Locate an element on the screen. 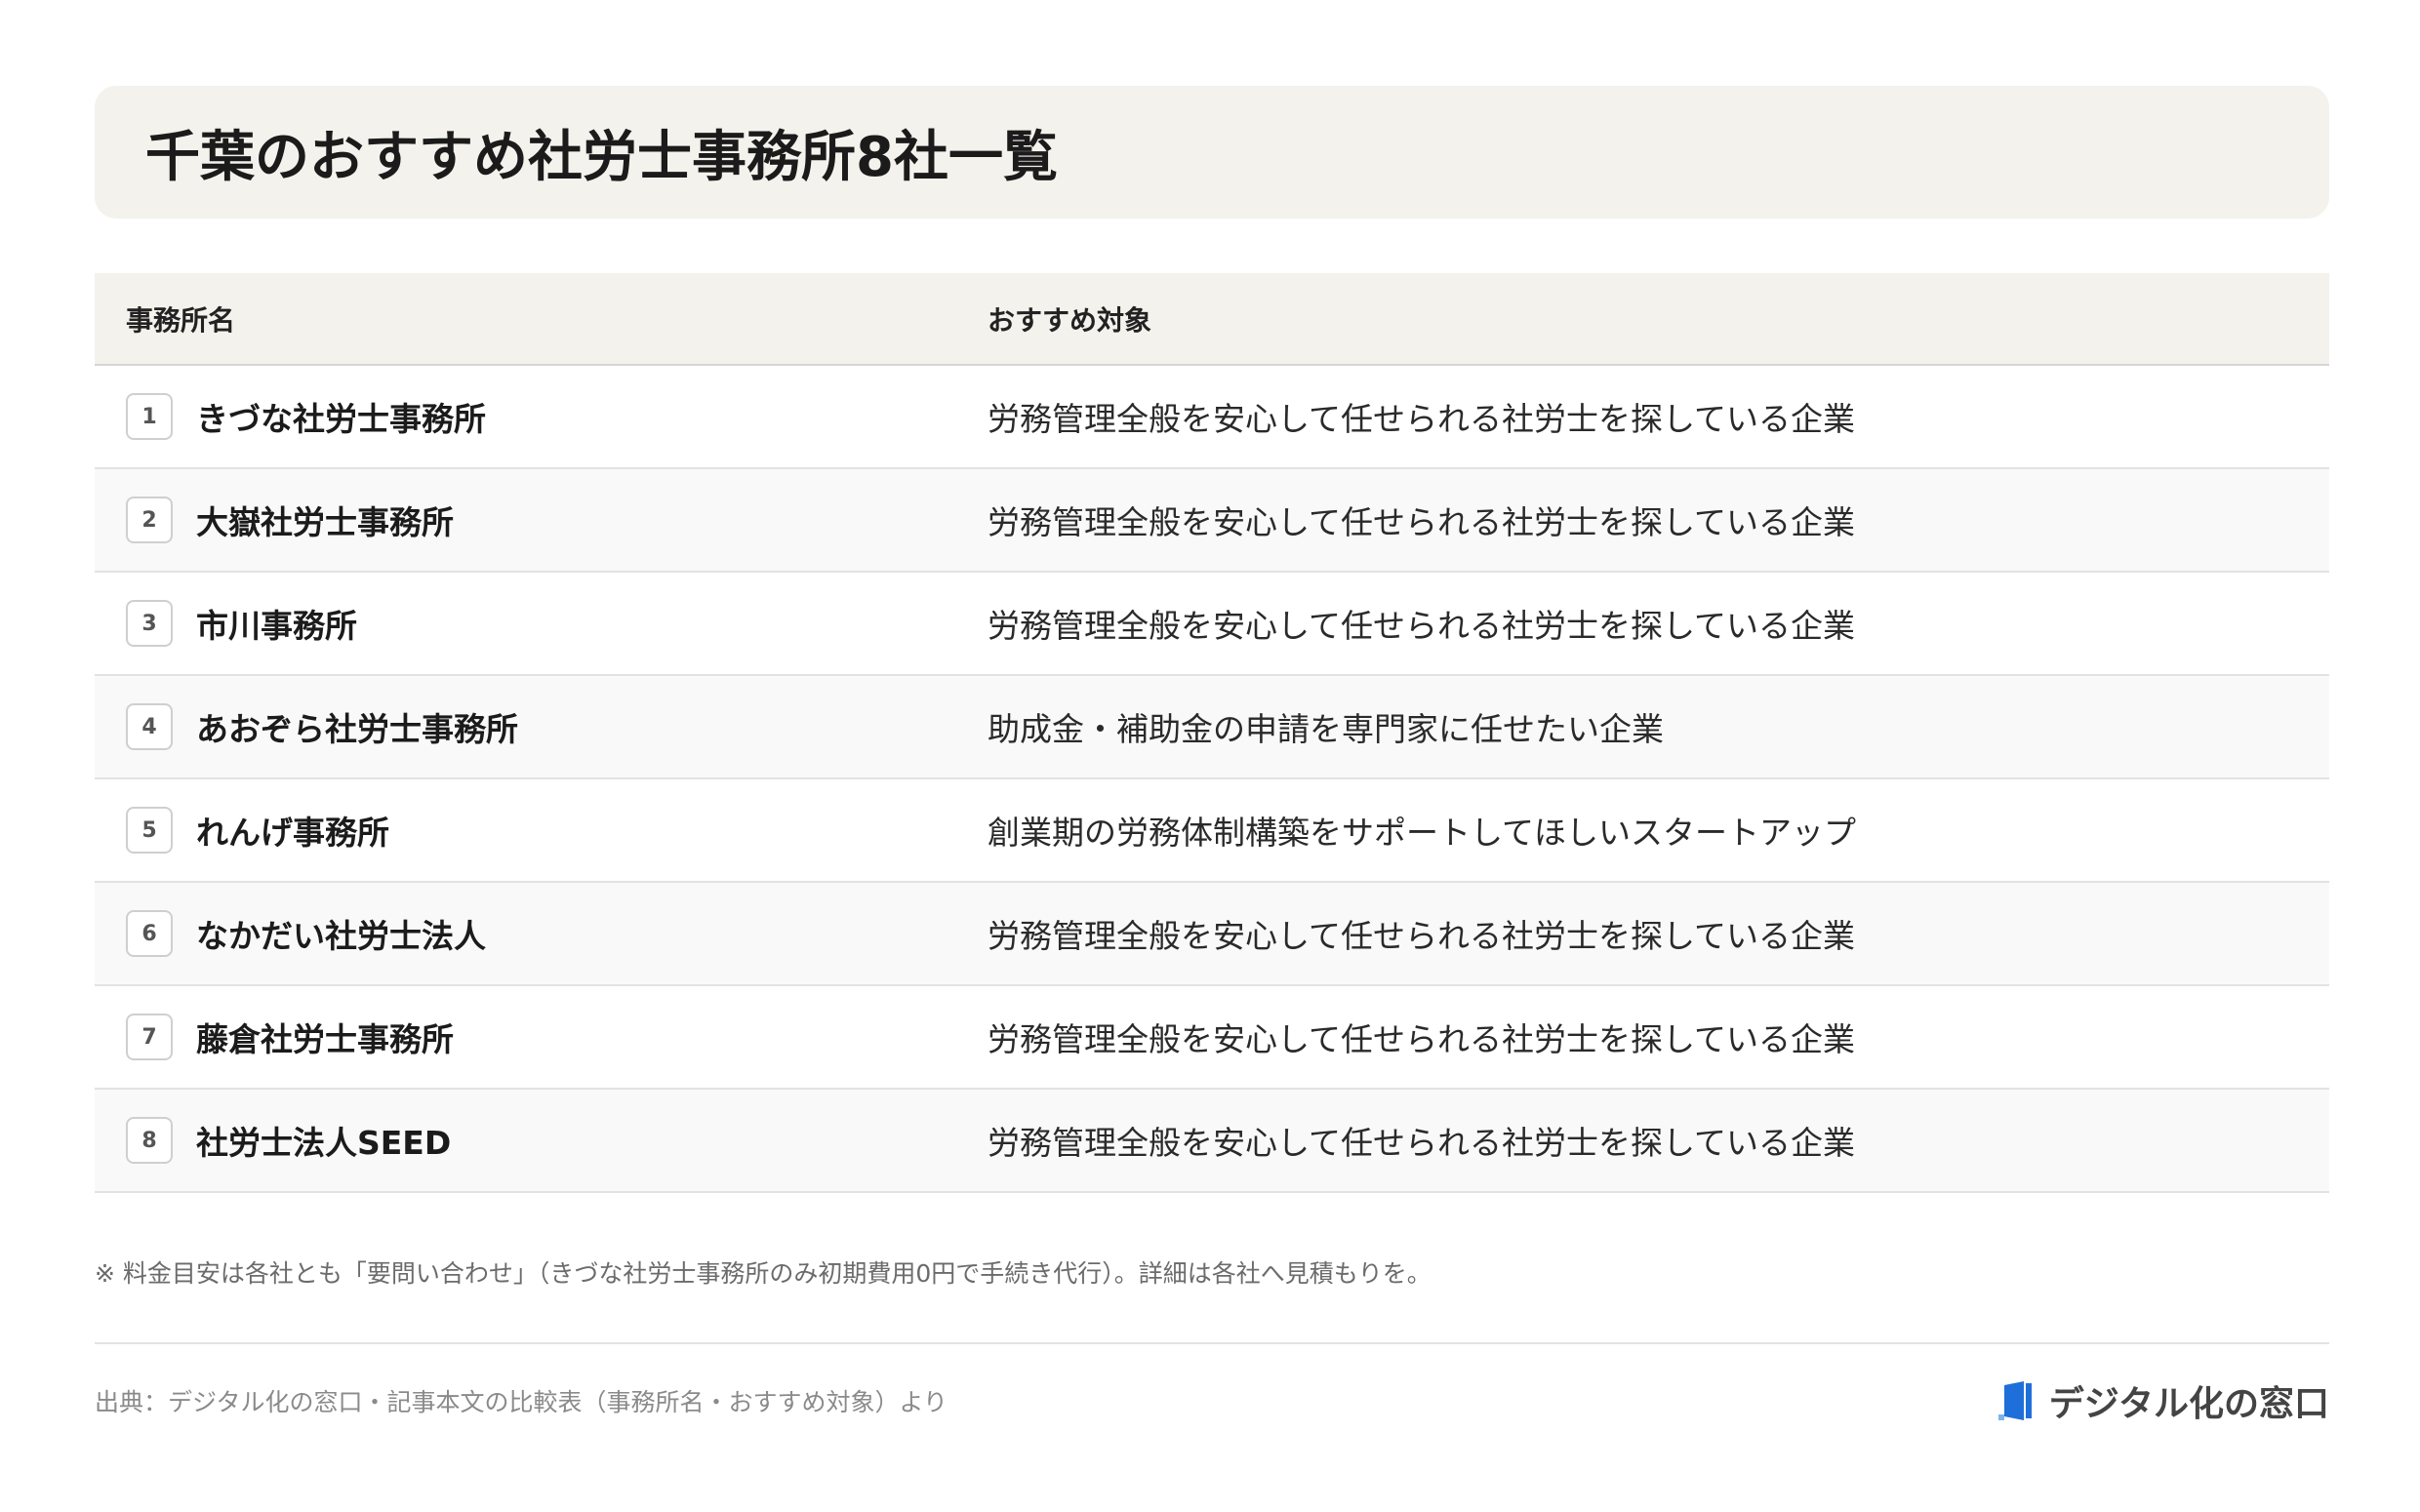 The image size is (2420, 1512). office-name: あおぞら社労士事務所 is located at coordinates (357, 729).